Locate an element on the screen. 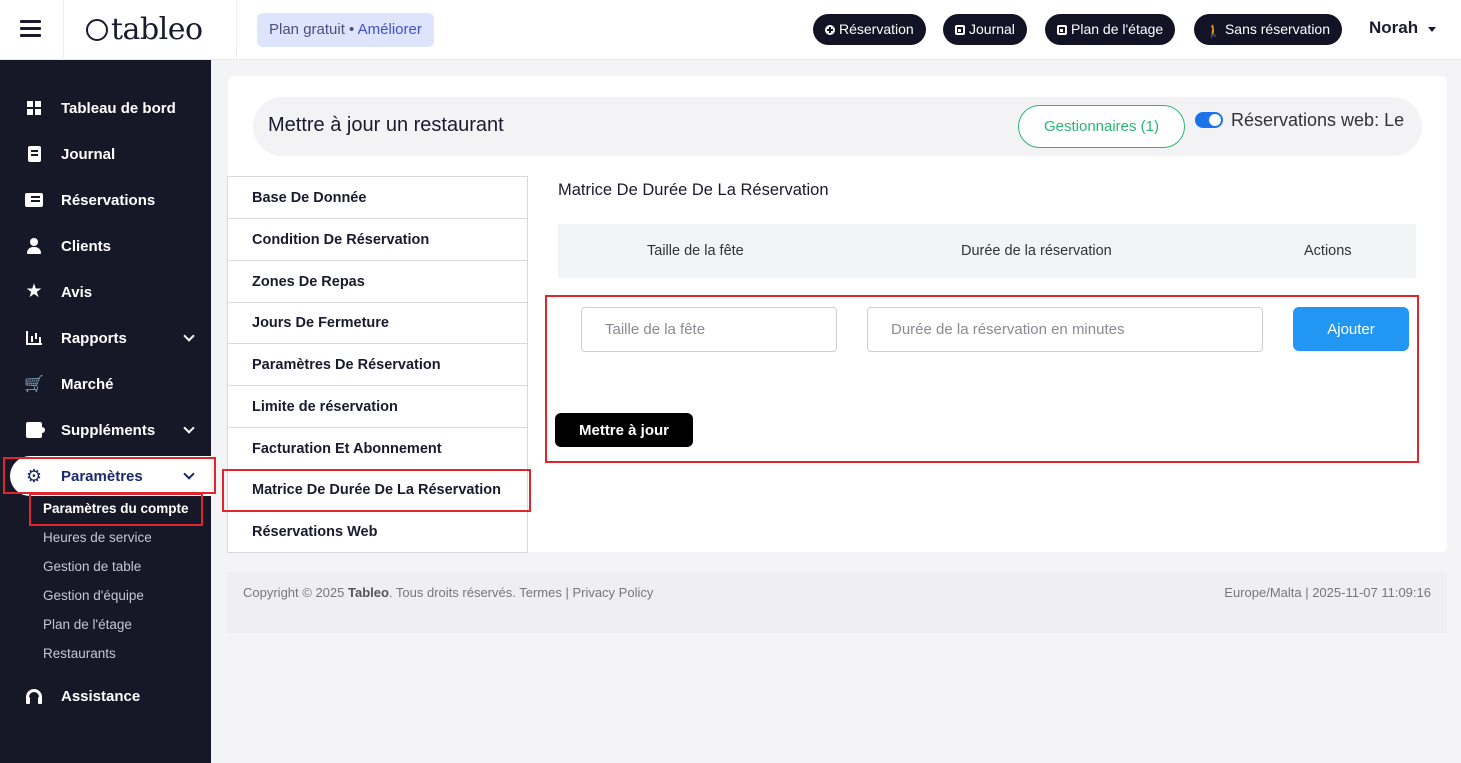  column-header-party-size: Taille de la fête is located at coordinates (695, 251).